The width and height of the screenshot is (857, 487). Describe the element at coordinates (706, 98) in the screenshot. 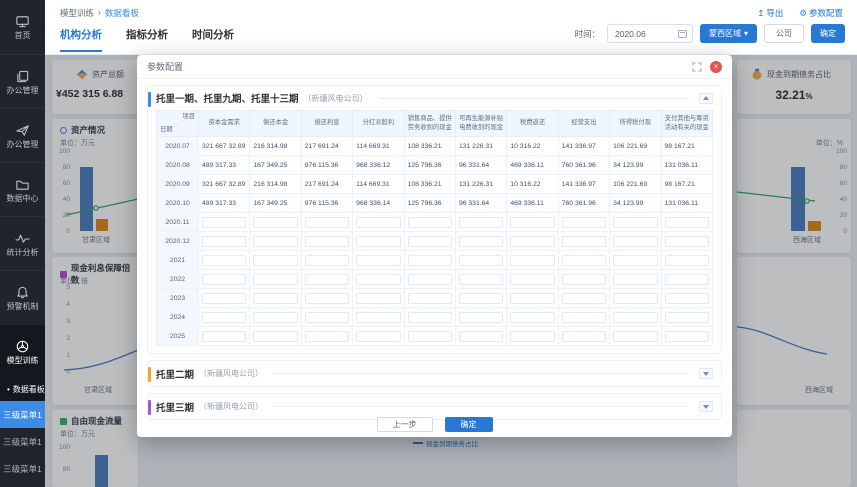

I see `collapse-button` at that location.